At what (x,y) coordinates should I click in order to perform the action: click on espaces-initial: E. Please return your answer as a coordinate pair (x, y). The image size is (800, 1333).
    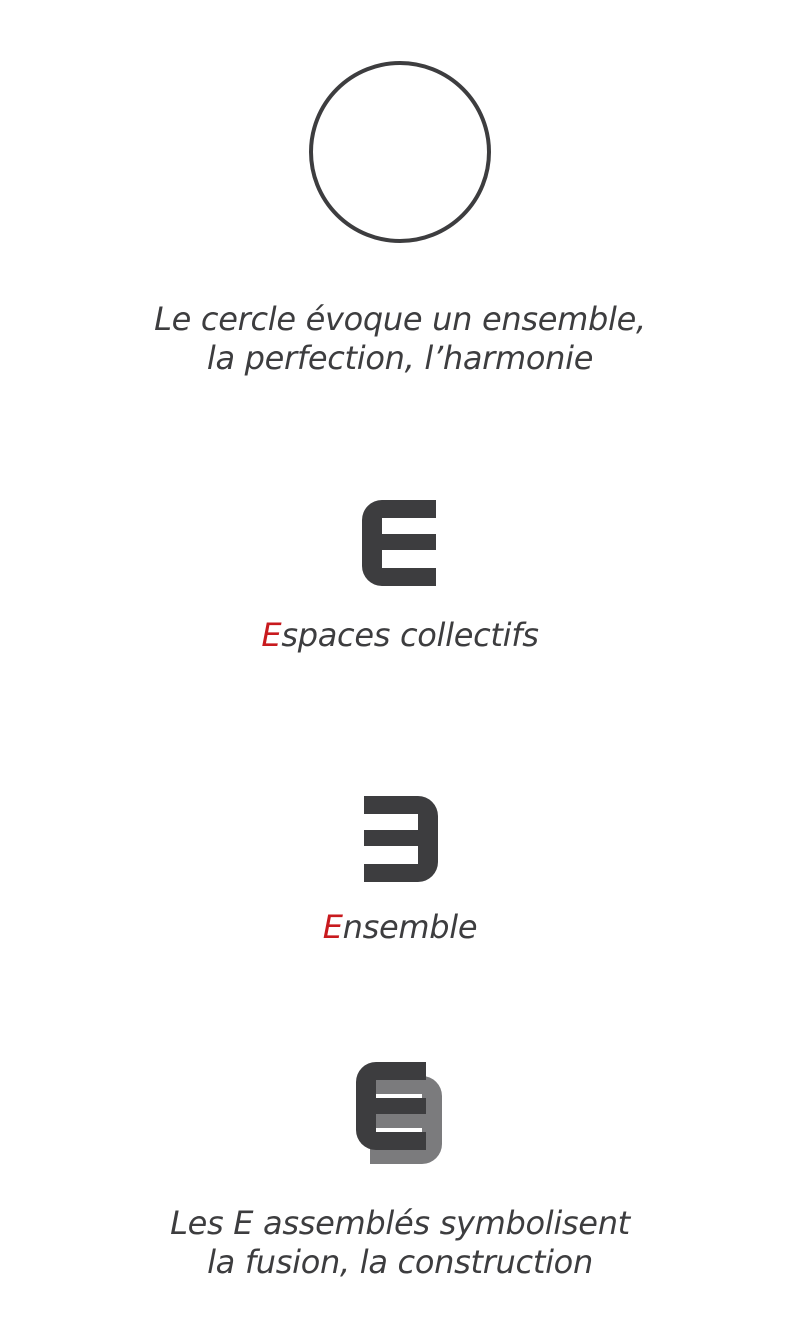
    Looking at the image, I should click on (271, 635).